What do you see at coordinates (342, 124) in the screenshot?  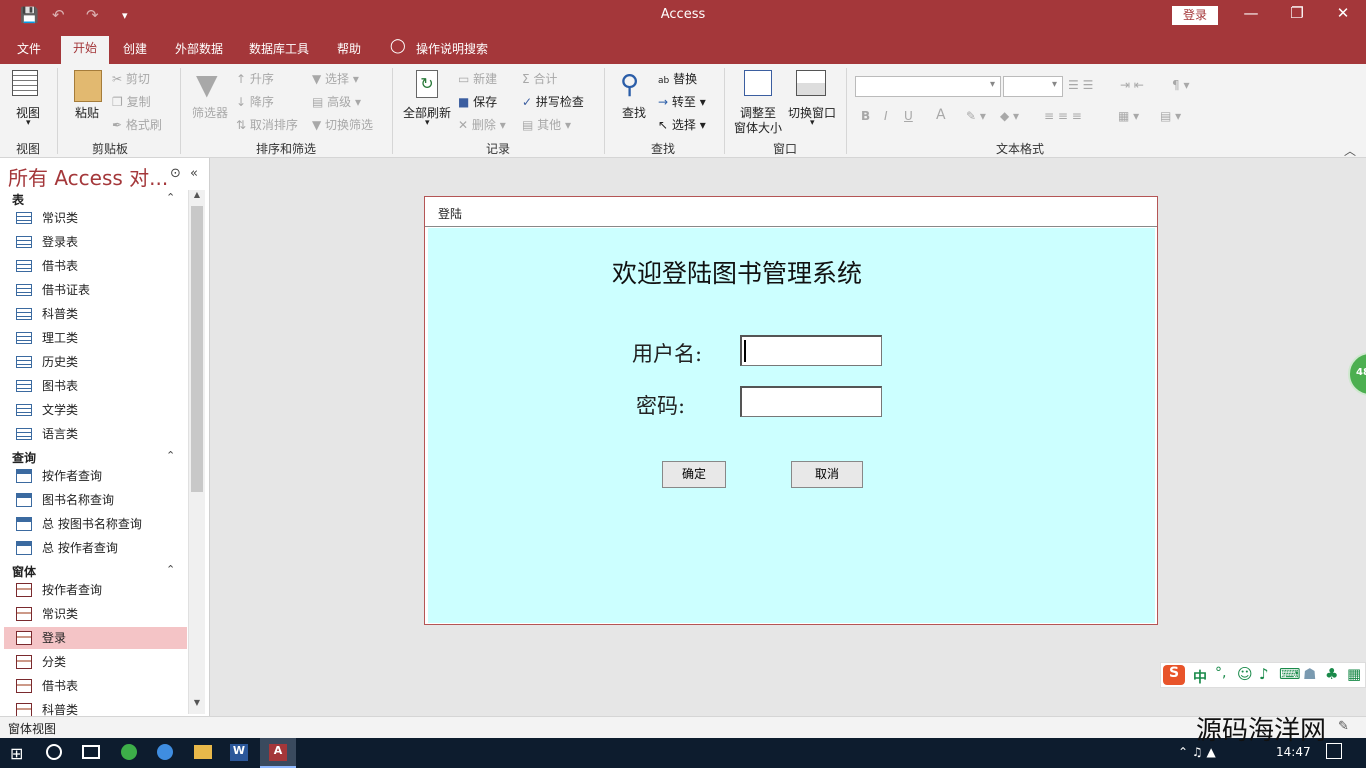 I see `toggle-filter-button: ▼ 切换筛选` at bounding box center [342, 124].